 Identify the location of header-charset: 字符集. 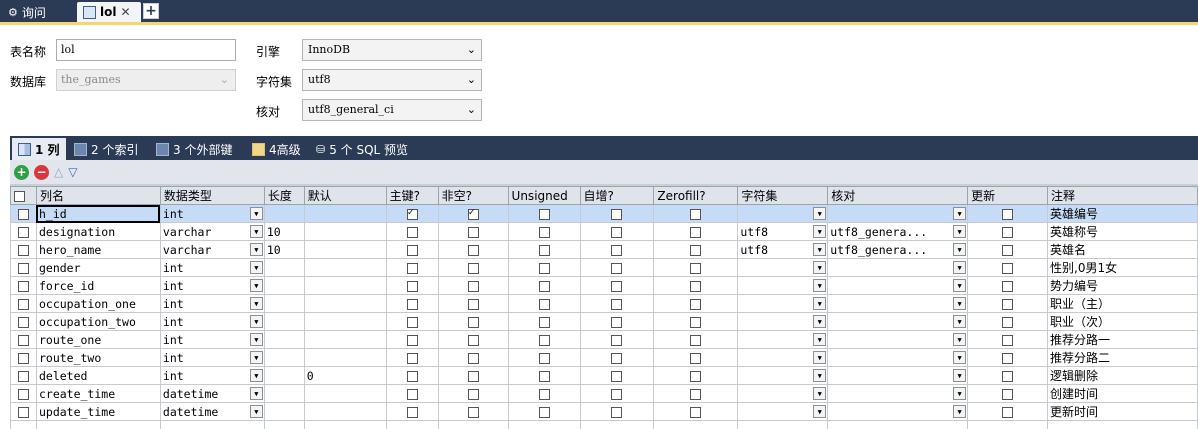
(783, 195).